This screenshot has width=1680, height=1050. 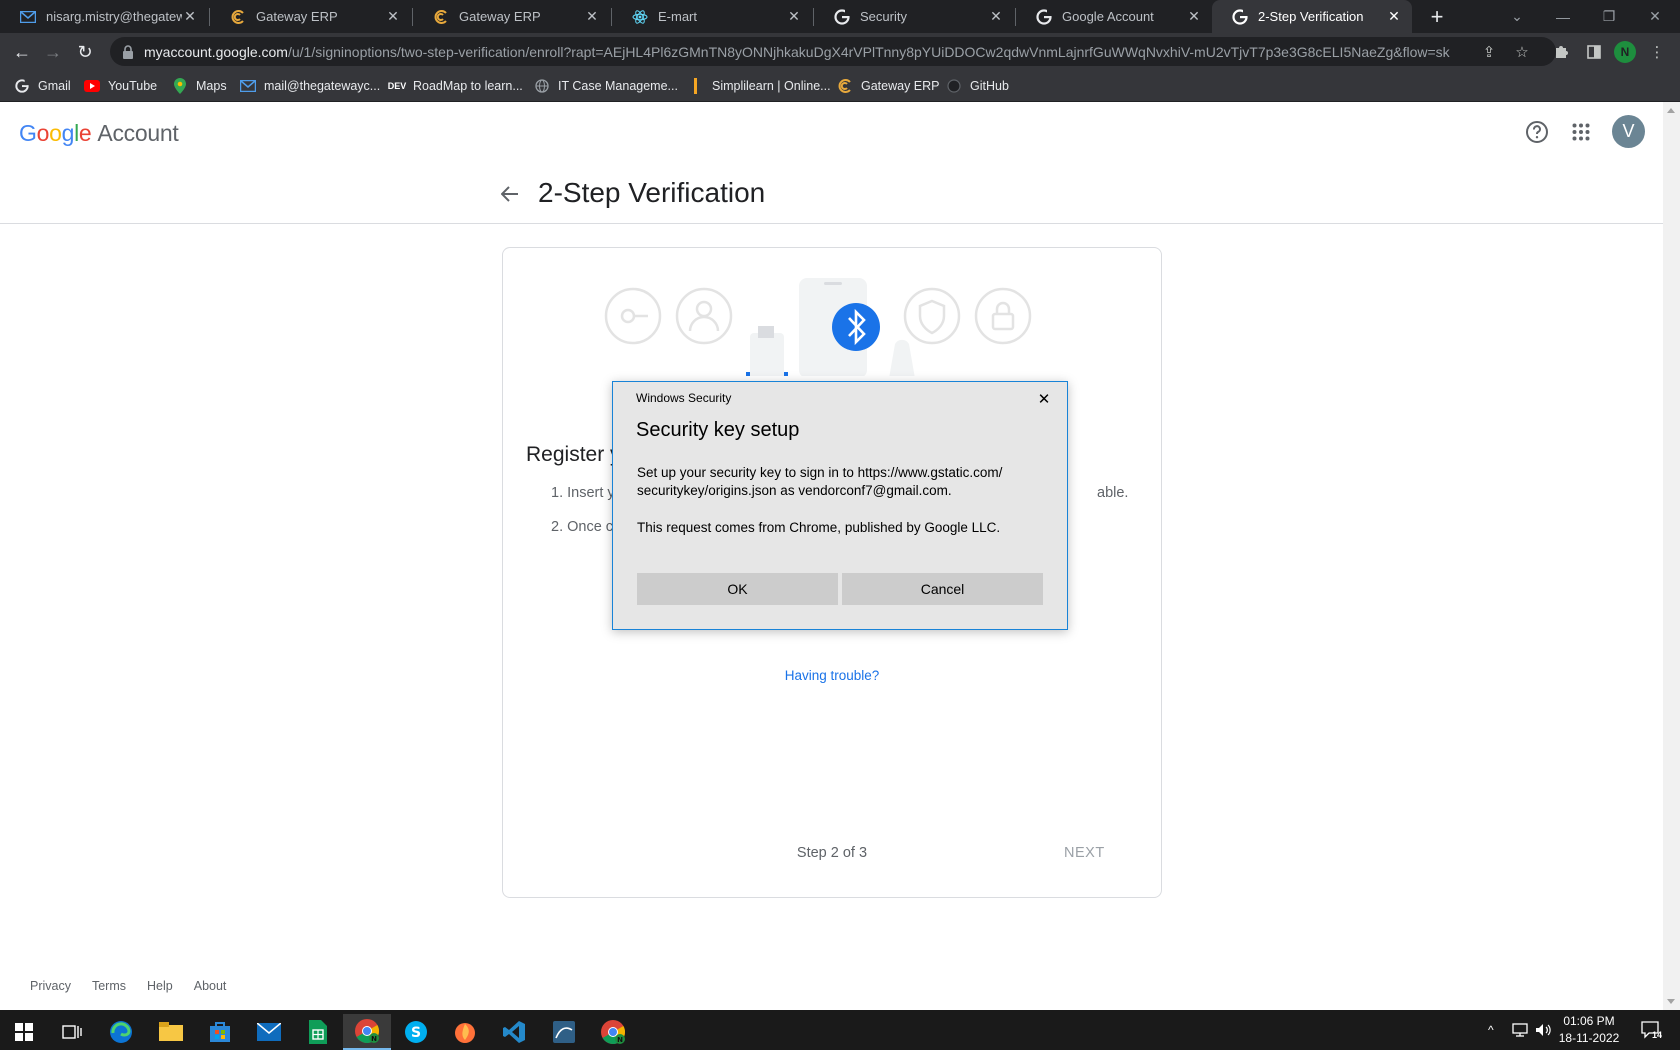 What do you see at coordinates (831, 193) in the screenshot?
I see `page-subheader: 2-Step Verification` at bounding box center [831, 193].